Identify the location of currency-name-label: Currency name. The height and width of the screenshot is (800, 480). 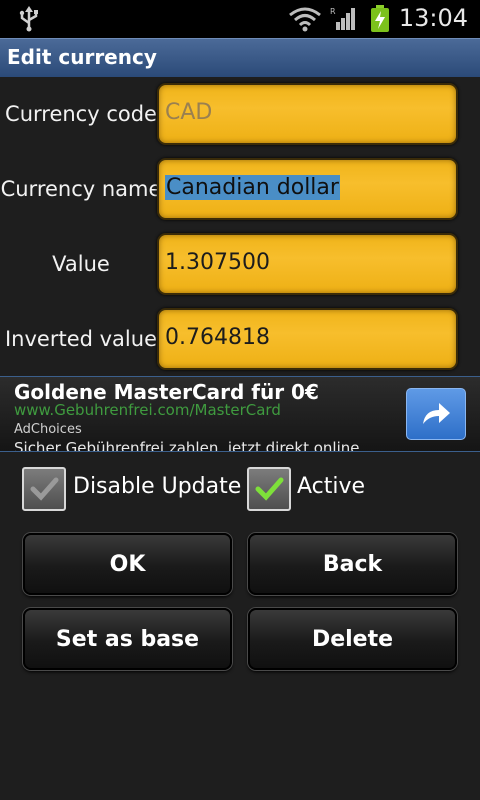
(81, 189).